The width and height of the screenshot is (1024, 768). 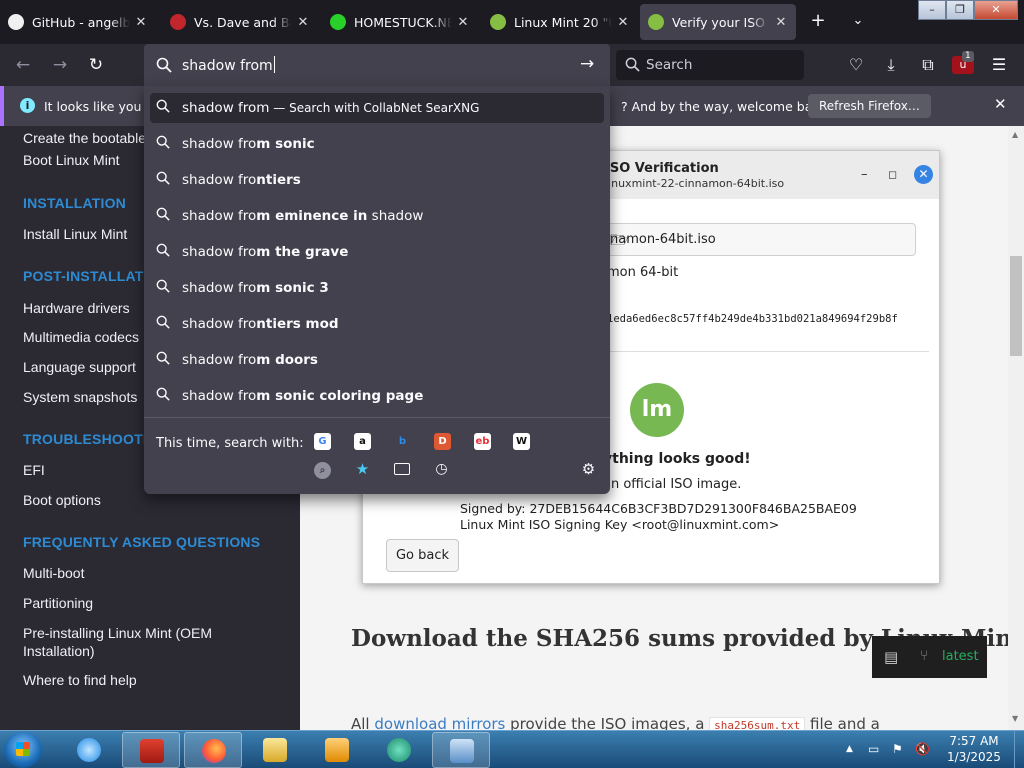 I want to click on scroll-down-icon: ▼, so click(x=1015, y=718).